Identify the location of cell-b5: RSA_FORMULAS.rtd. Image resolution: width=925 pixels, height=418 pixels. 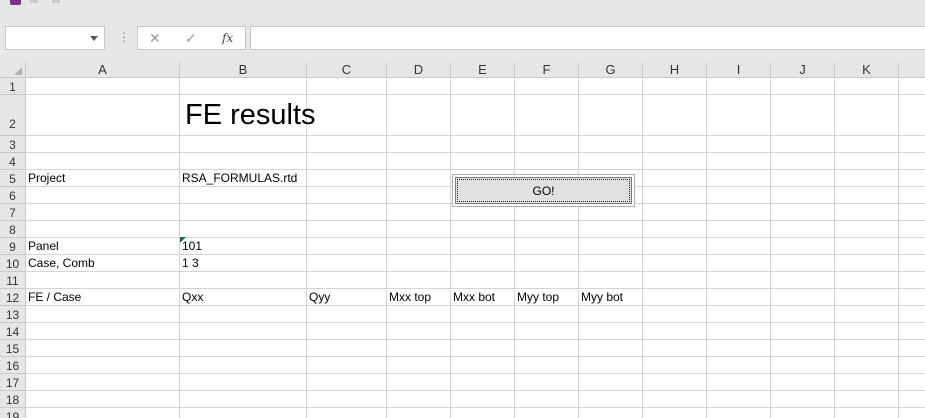
(238, 178).